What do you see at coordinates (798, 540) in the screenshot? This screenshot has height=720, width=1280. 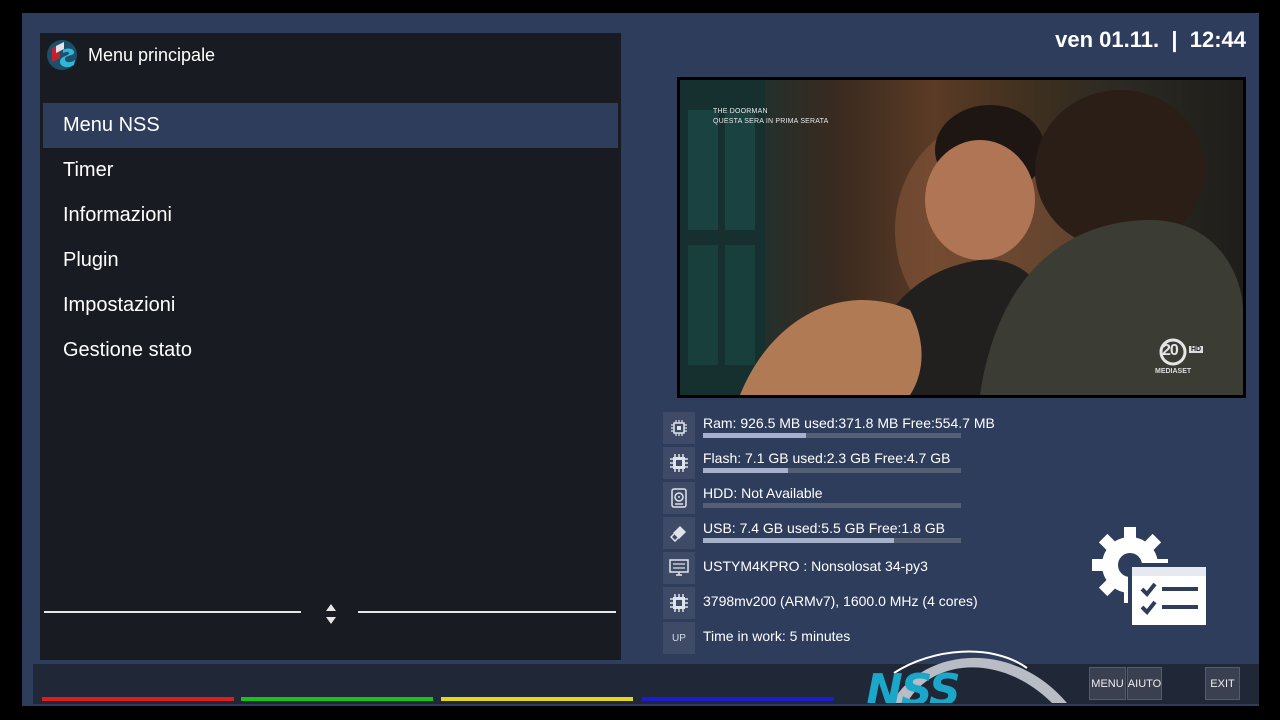 I see `usb-usage-fill` at bounding box center [798, 540].